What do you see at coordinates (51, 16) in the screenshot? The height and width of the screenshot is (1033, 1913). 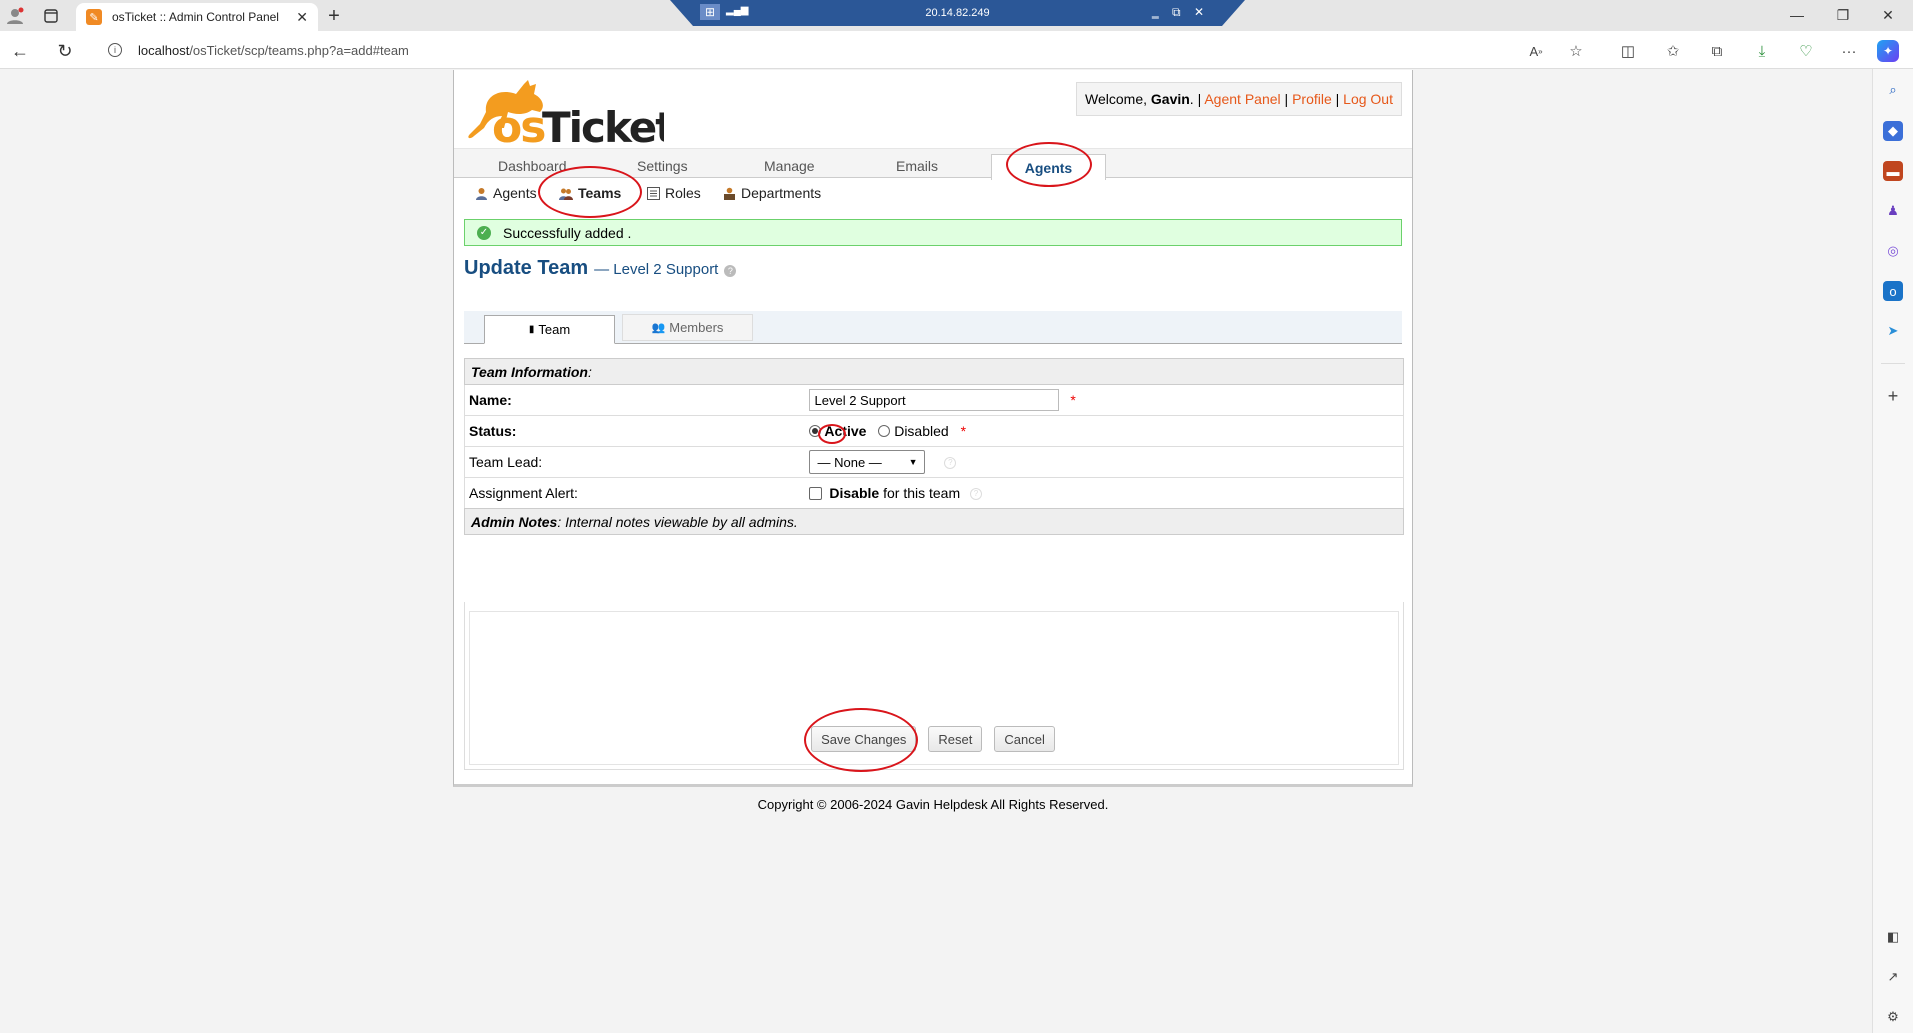 I see `tab-actions-icon` at bounding box center [51, 16].